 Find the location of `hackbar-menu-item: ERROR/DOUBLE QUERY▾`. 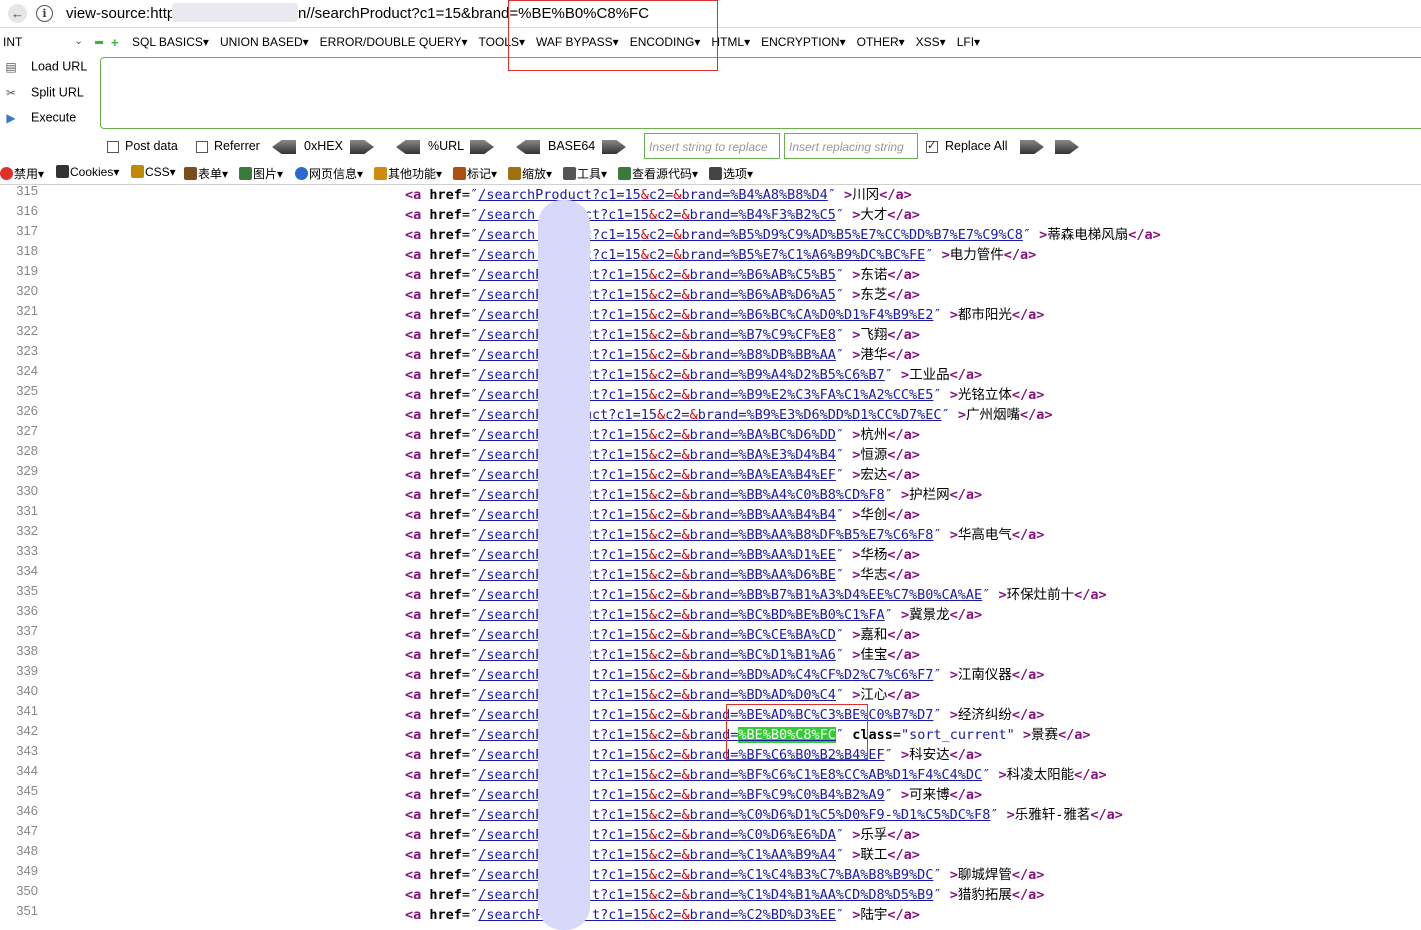

hackbar-menu-item: ERROR/DOUBLE QUERY▾ is located at coordinates (394, 42).